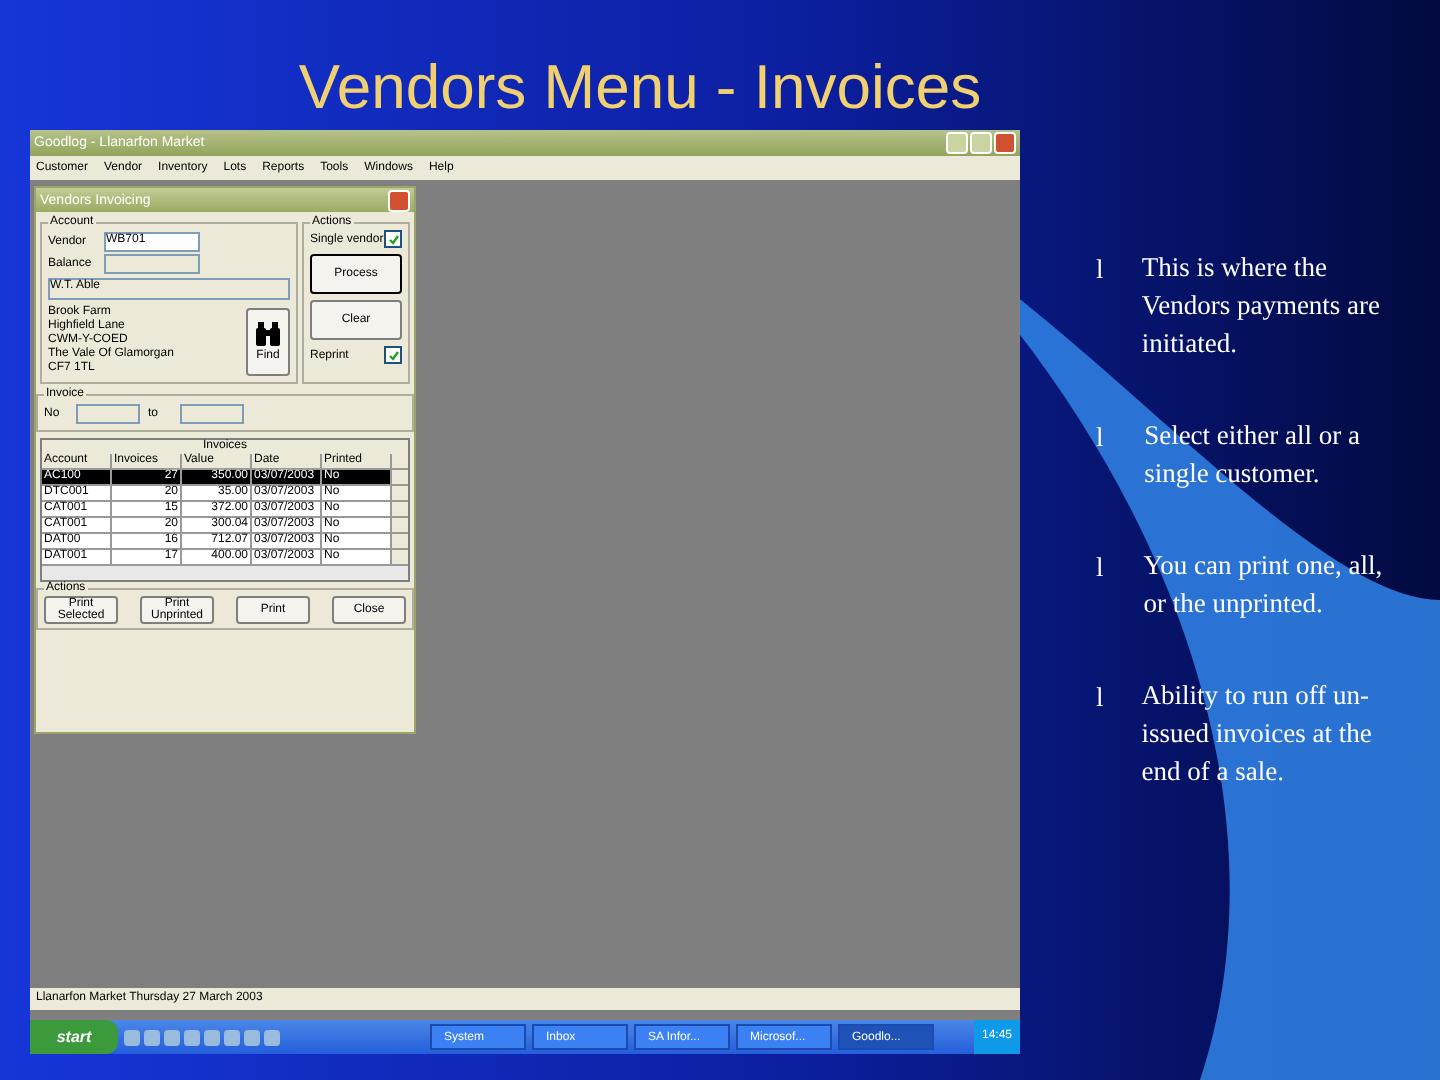  Describe the element at coordinates (1257, 734) in the screenshot. I see `bullet-text: Ability to run off un-issued invoices at the end of a sale.` at that location.